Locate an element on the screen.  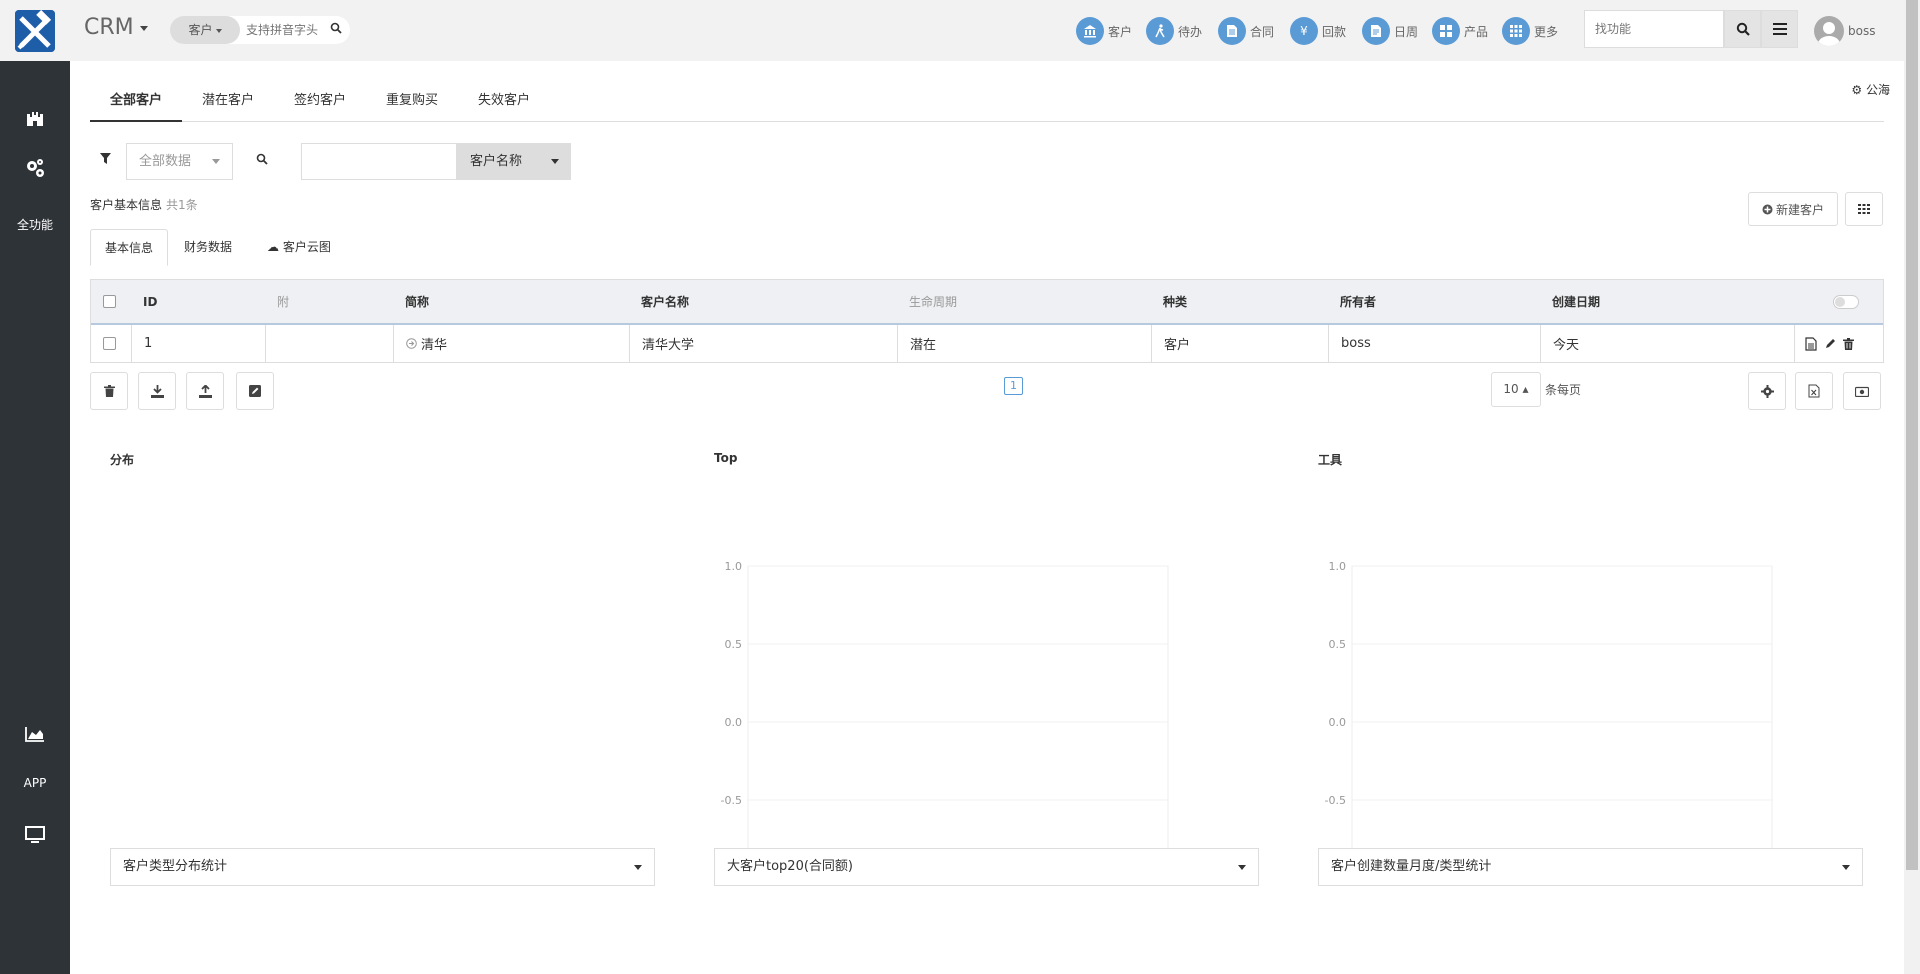
panel-title-tools: 工具 is located at coordinates (1330, 460).